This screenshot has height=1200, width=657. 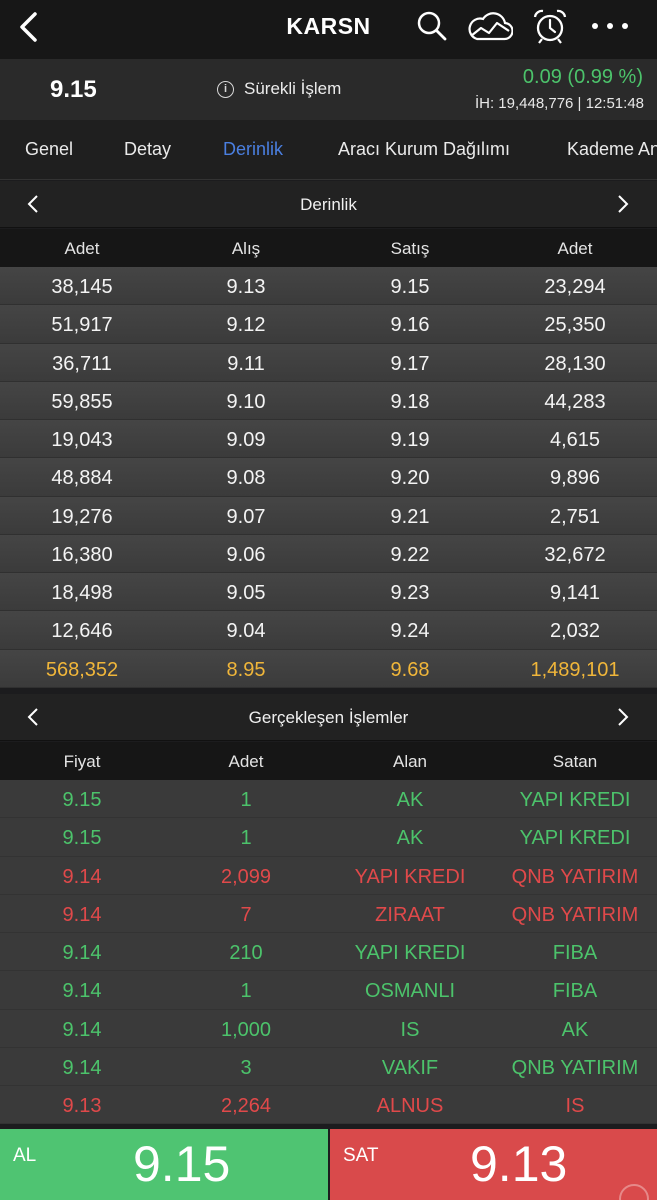 What do you see at coordinates (410, 1029) in the screenshot?
I see `trade-row-cell: IS` at bounding box center [410, 1029].